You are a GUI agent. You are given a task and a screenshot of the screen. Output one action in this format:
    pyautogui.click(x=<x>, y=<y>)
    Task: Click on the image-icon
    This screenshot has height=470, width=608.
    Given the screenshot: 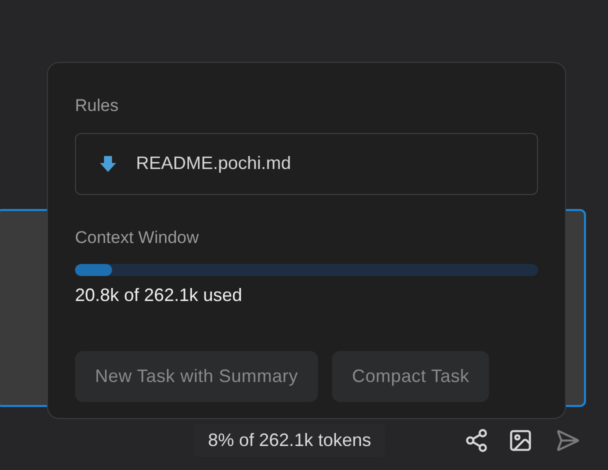 What is the action you would take?
    pyautogui.click(x=520, y=440)
    